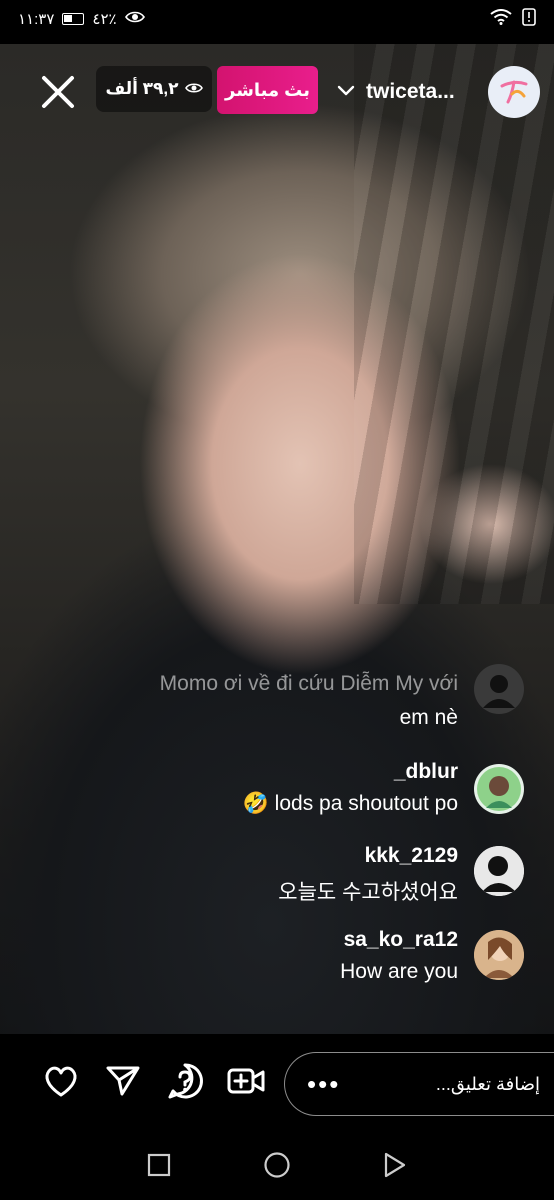 Image resolution: width=554 pixels, height=1200 pixels. I want to click on status-bar: ١١:٣٧ ٤٢٪, so click(277, 19).